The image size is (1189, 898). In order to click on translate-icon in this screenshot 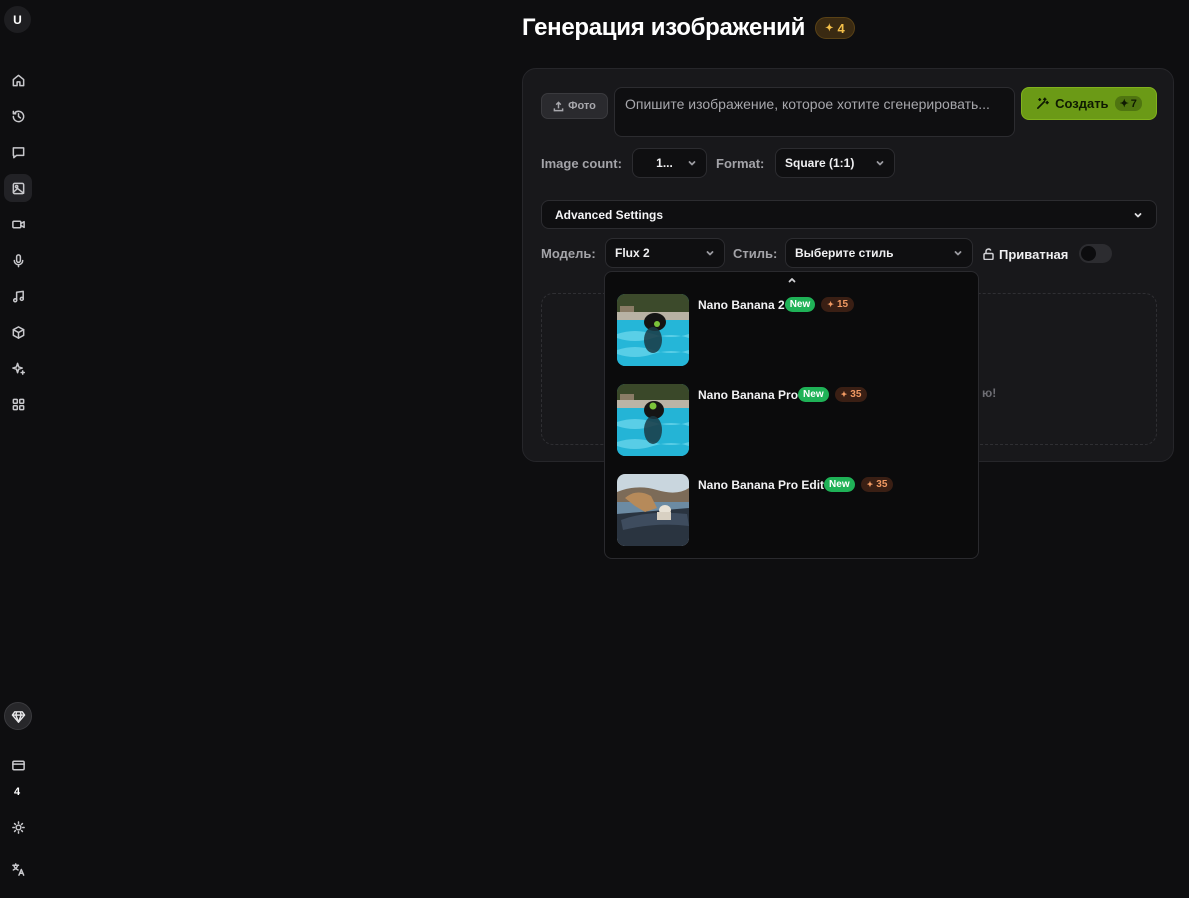, I will do `click(17, 869)`.